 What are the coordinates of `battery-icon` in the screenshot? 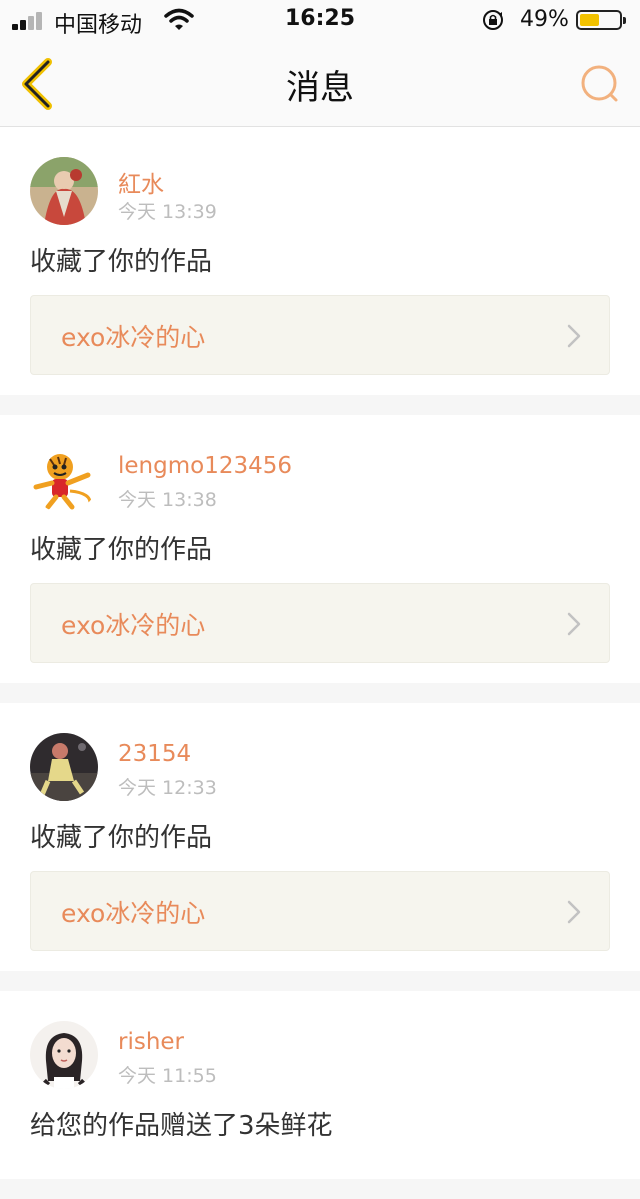 It's located at (601, 20).